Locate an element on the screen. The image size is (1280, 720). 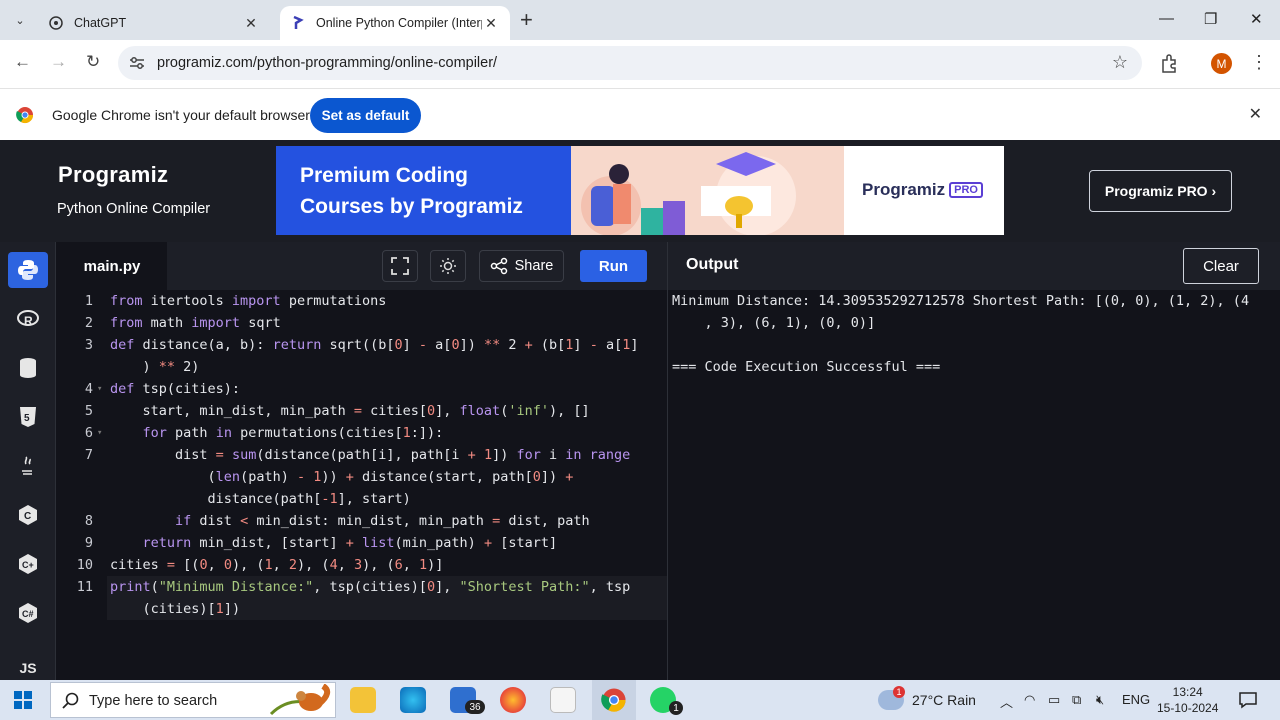
svg-text: 5 is located at coordinates (27, 418).